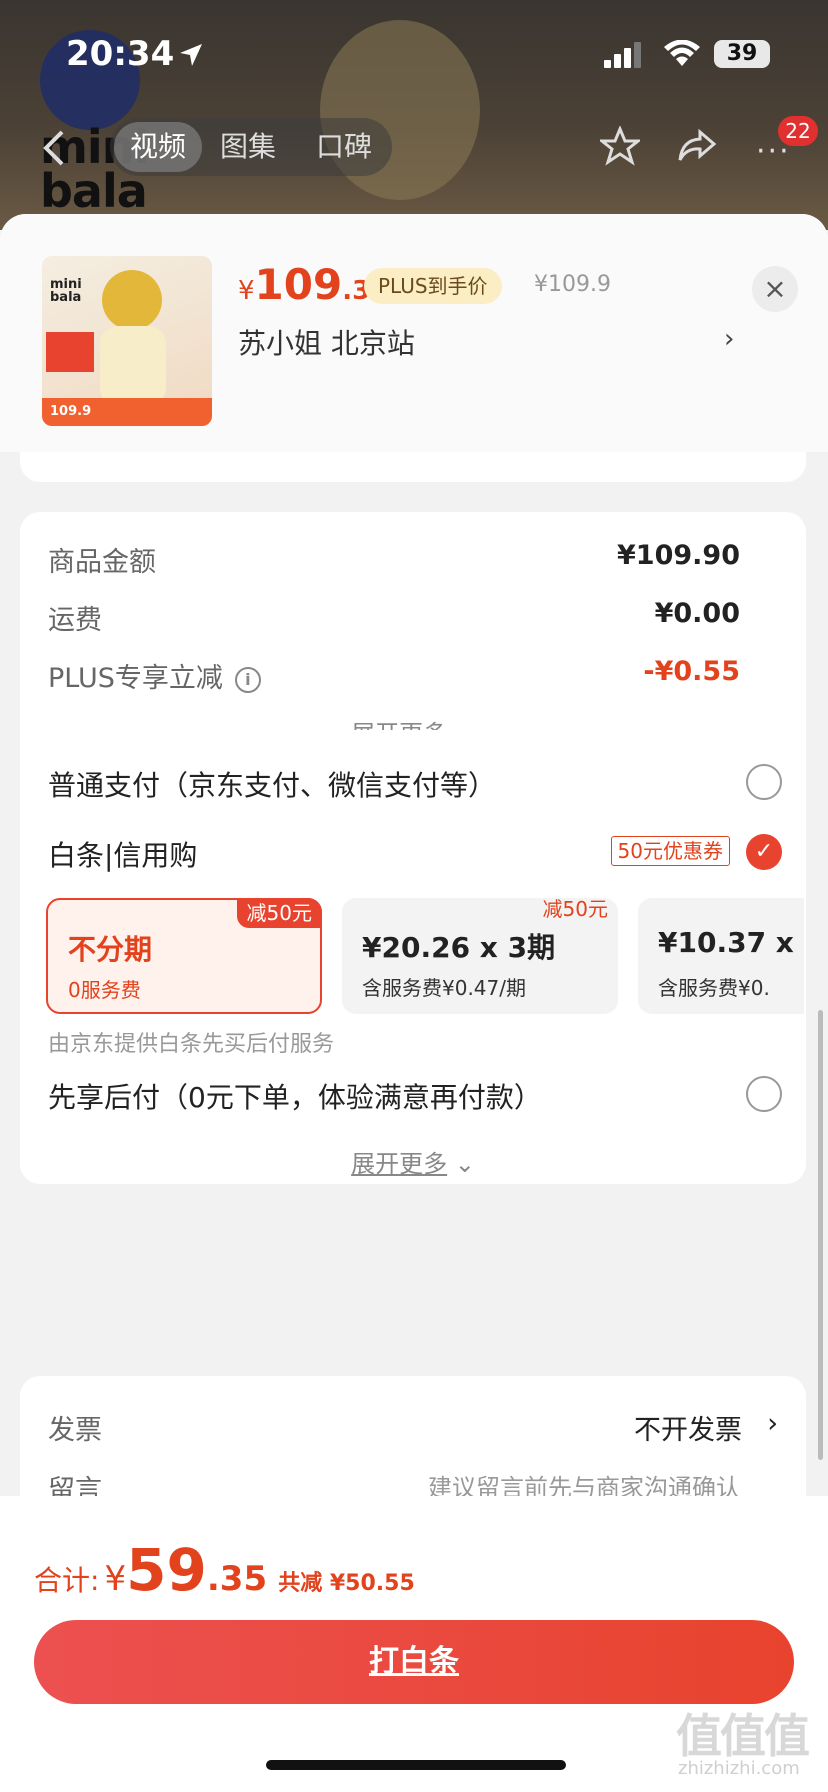 Image resolution: width=828 pixels, height=1792 pixels. I want to click on expand-more-payment: 展开更多 ⌄, so click(413, 1161).